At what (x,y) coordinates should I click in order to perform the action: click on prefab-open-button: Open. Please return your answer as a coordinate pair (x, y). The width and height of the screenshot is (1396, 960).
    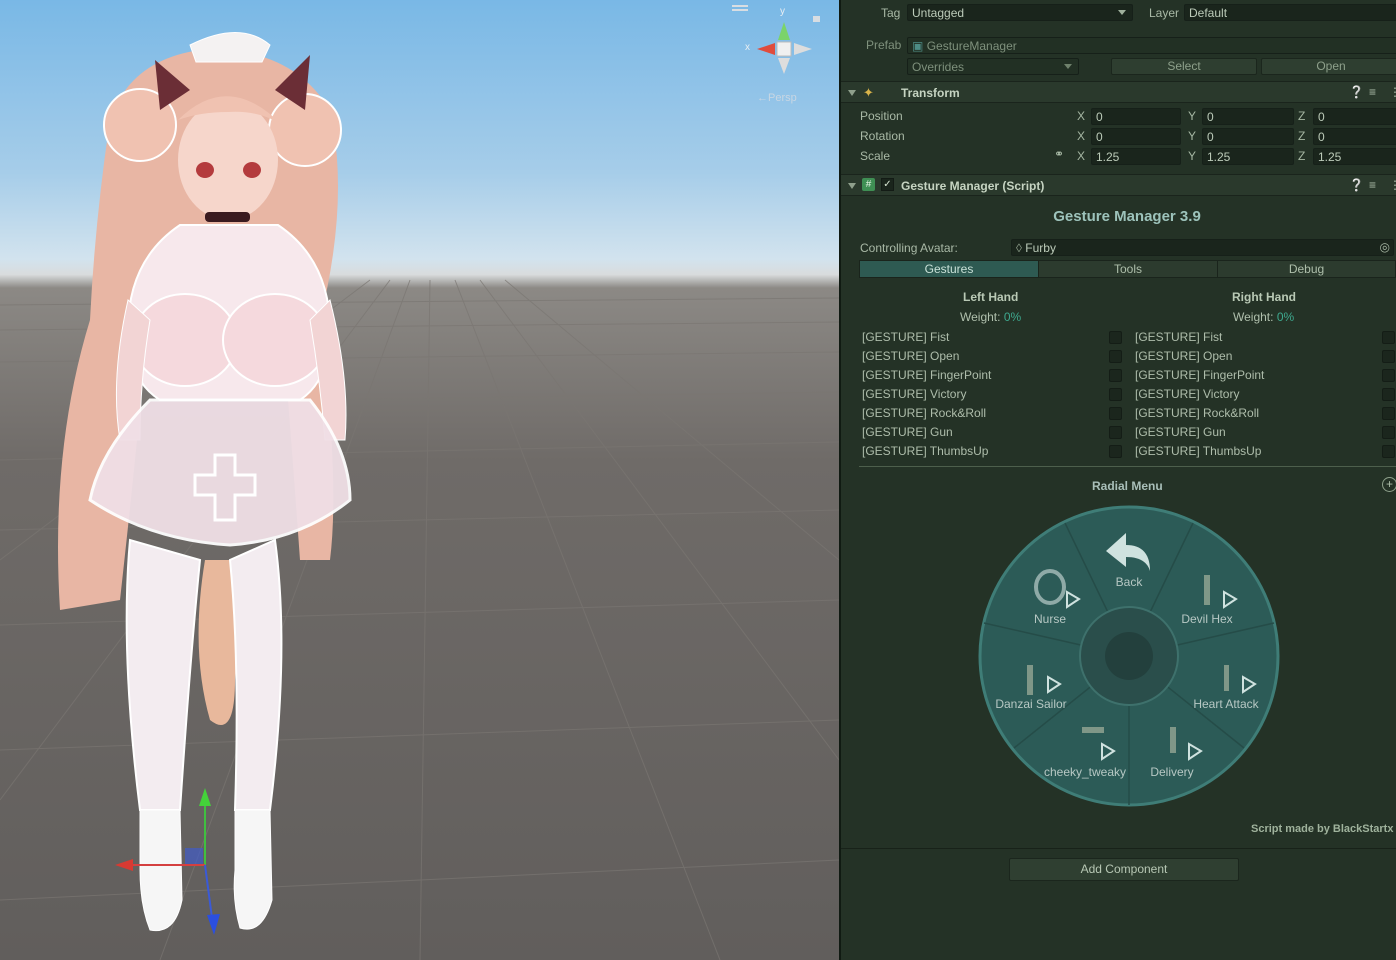
    Looking at the image, I should click on (1328, 66).